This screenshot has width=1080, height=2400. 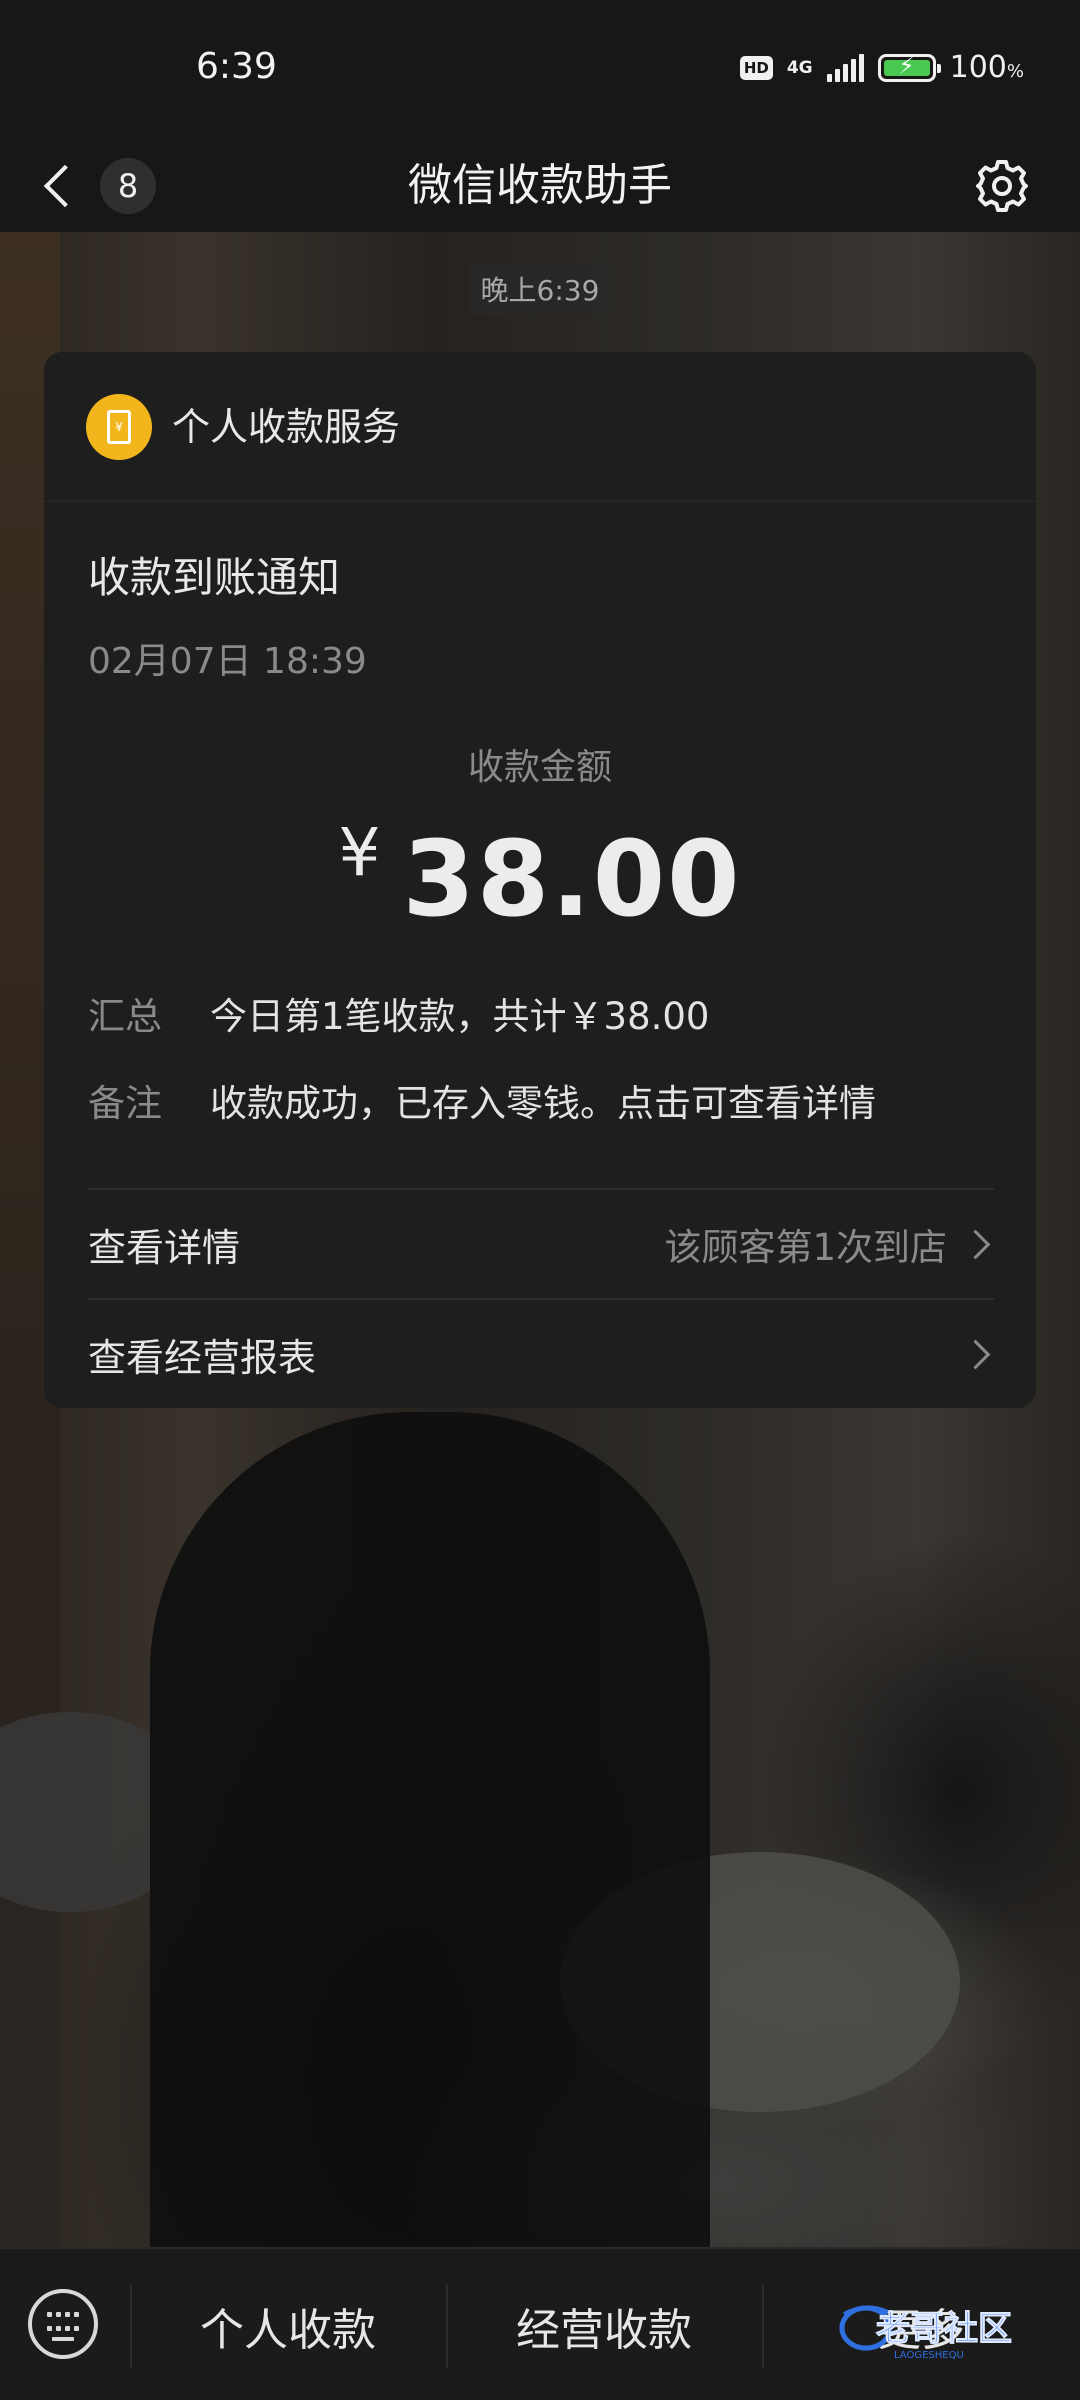 I want to click on status-bar: 6:39 HD 4G ⚡ 100%, so click(x=540, y=70).